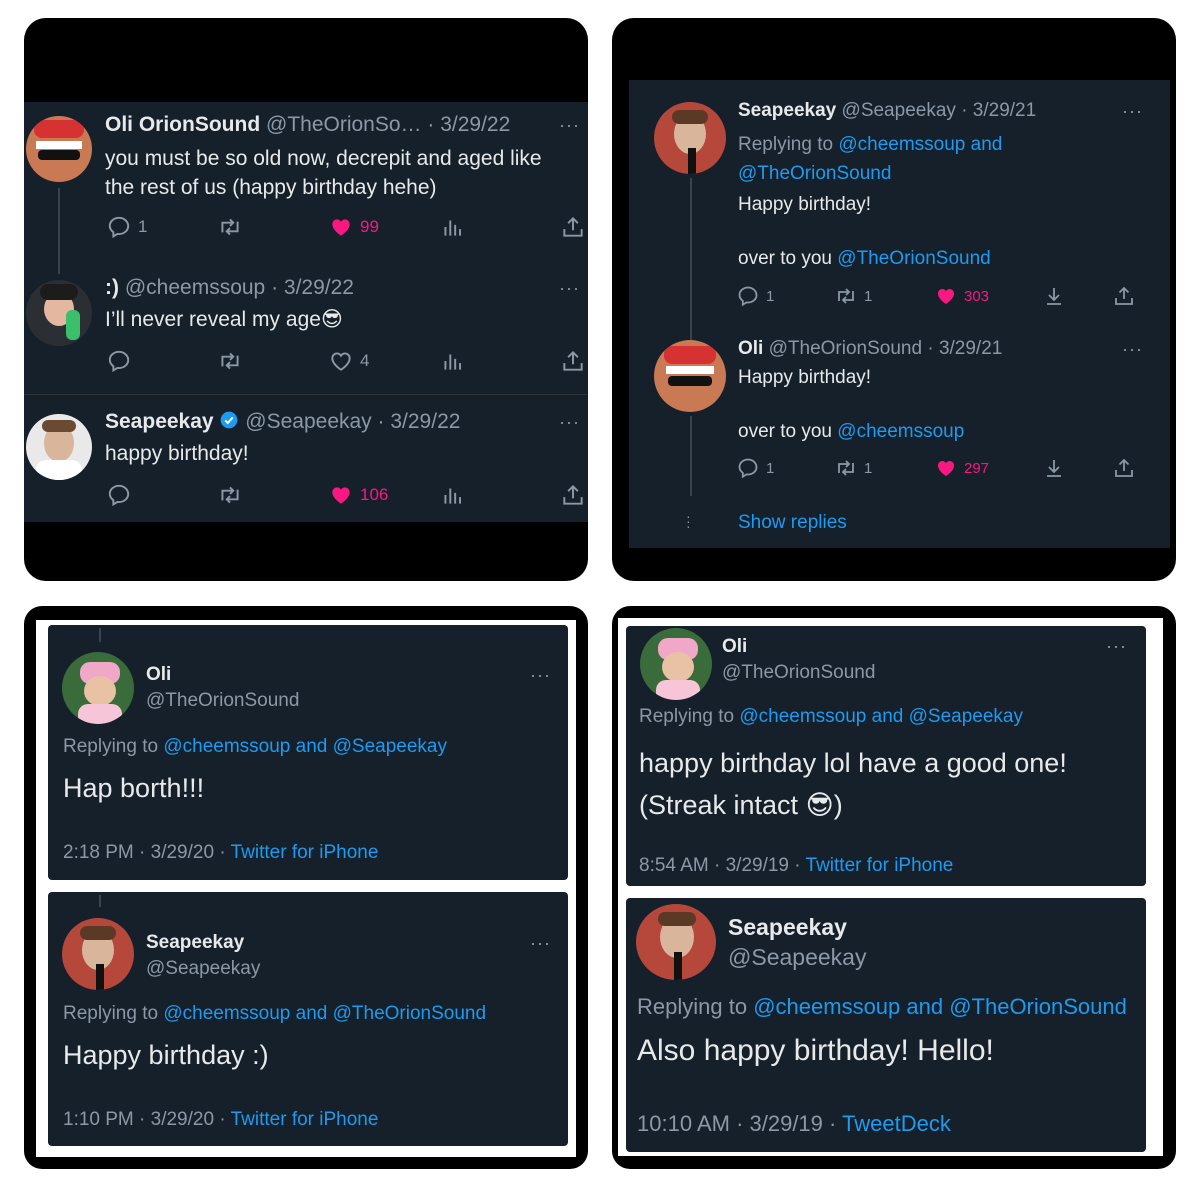 Image resolution: width=1200 pixels, height=1191 pixels. Describe the element at coordinates (182, 124) in the screenshot. I see `display-name: Oli OrionSound` at that location.